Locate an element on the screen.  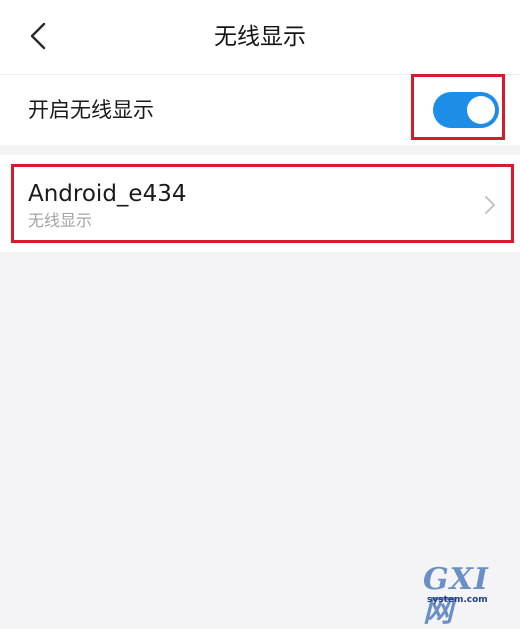
wireless-display-switch is located at coordinates (466, 110).